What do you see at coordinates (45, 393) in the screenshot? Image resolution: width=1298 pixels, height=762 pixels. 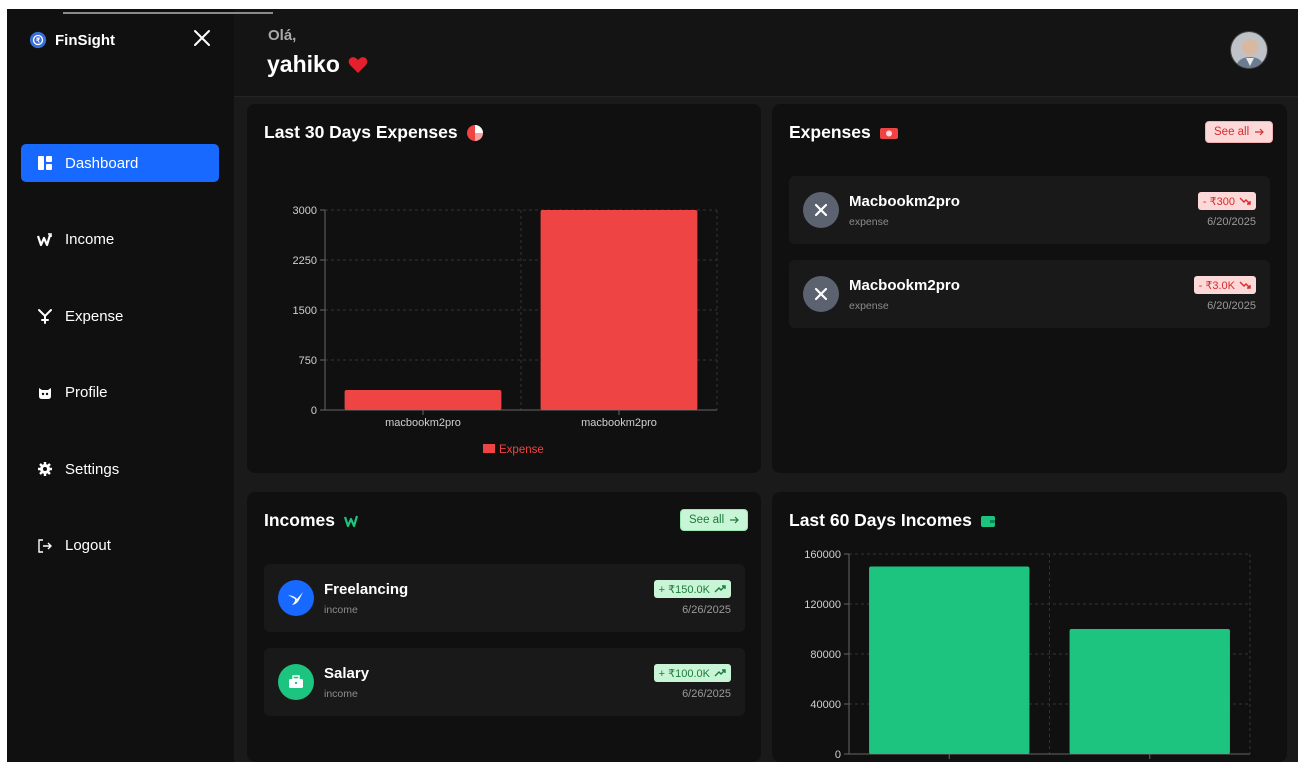 I see `profile-icon` at bounding box center [45, 393].